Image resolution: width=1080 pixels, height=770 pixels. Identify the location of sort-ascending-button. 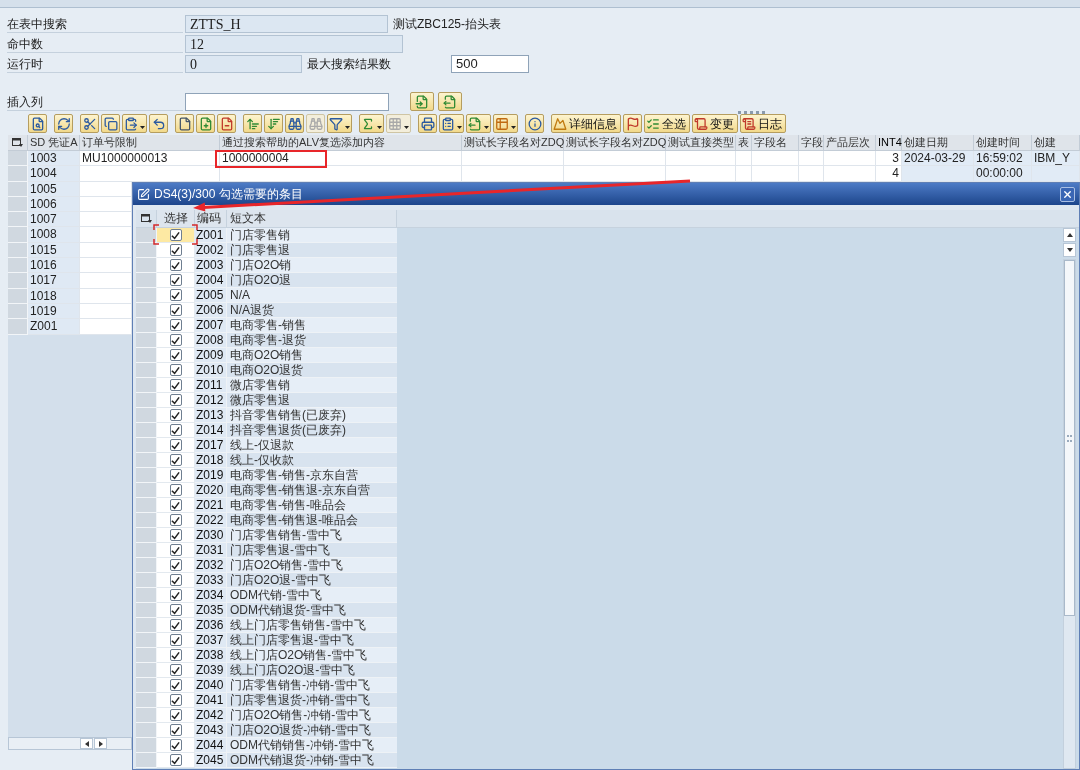
(252, 123).